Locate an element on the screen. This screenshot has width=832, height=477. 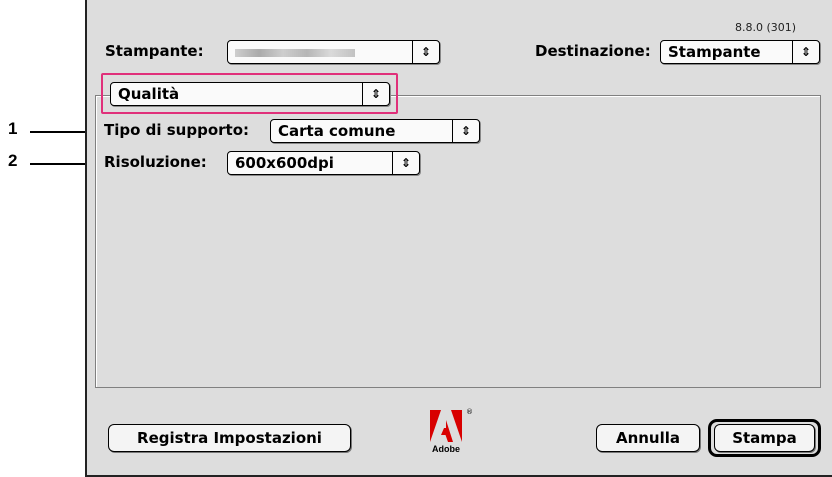
destination-popup: Stampante ⇕ is located at coordinates (740, 52).